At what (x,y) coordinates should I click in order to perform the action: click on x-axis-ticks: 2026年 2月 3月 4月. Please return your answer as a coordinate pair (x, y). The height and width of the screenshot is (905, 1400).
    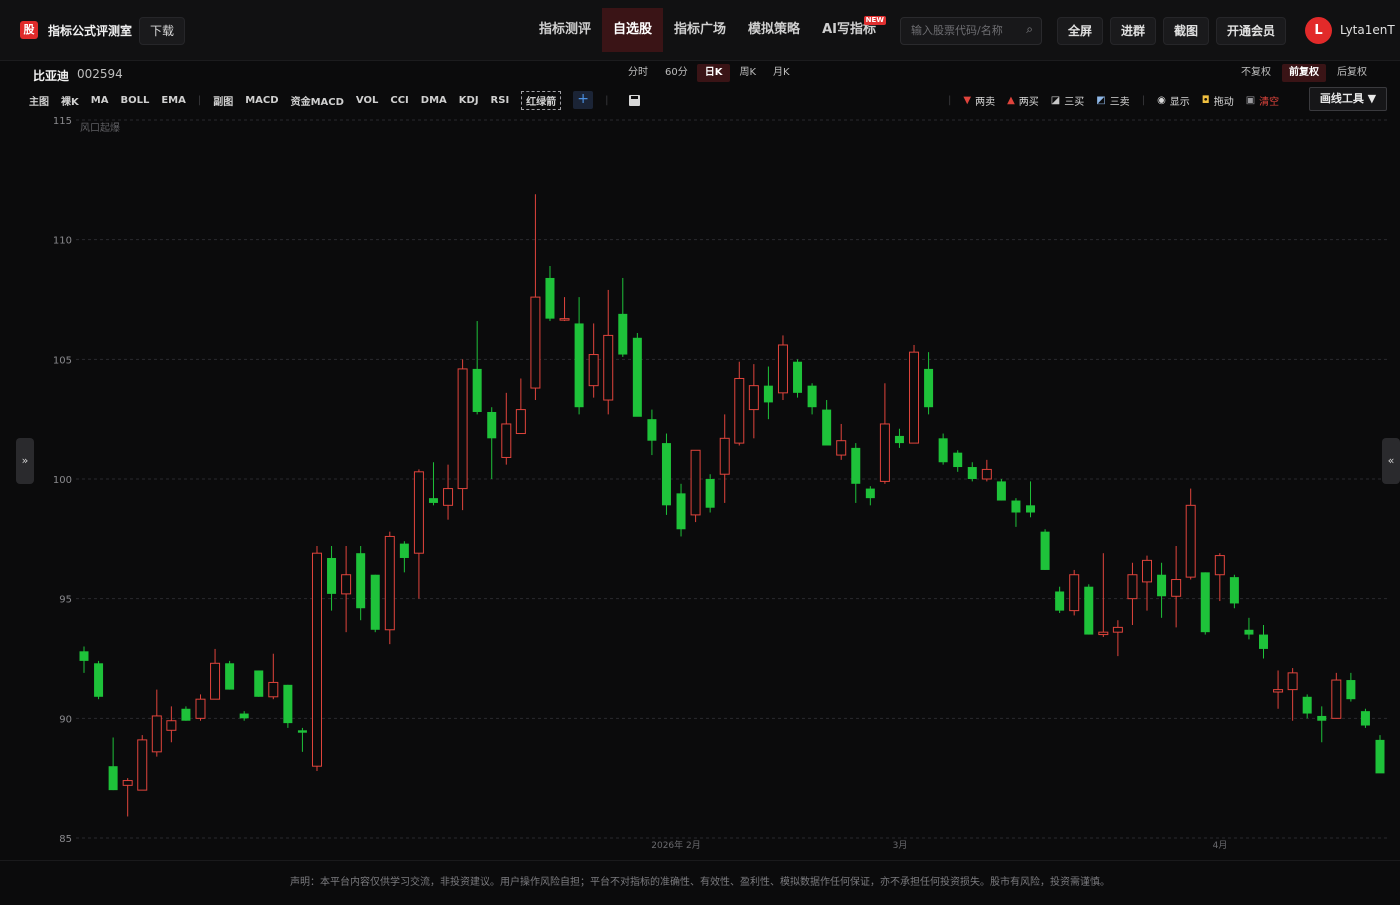
    Looking at the image, I should click on (939, 845).